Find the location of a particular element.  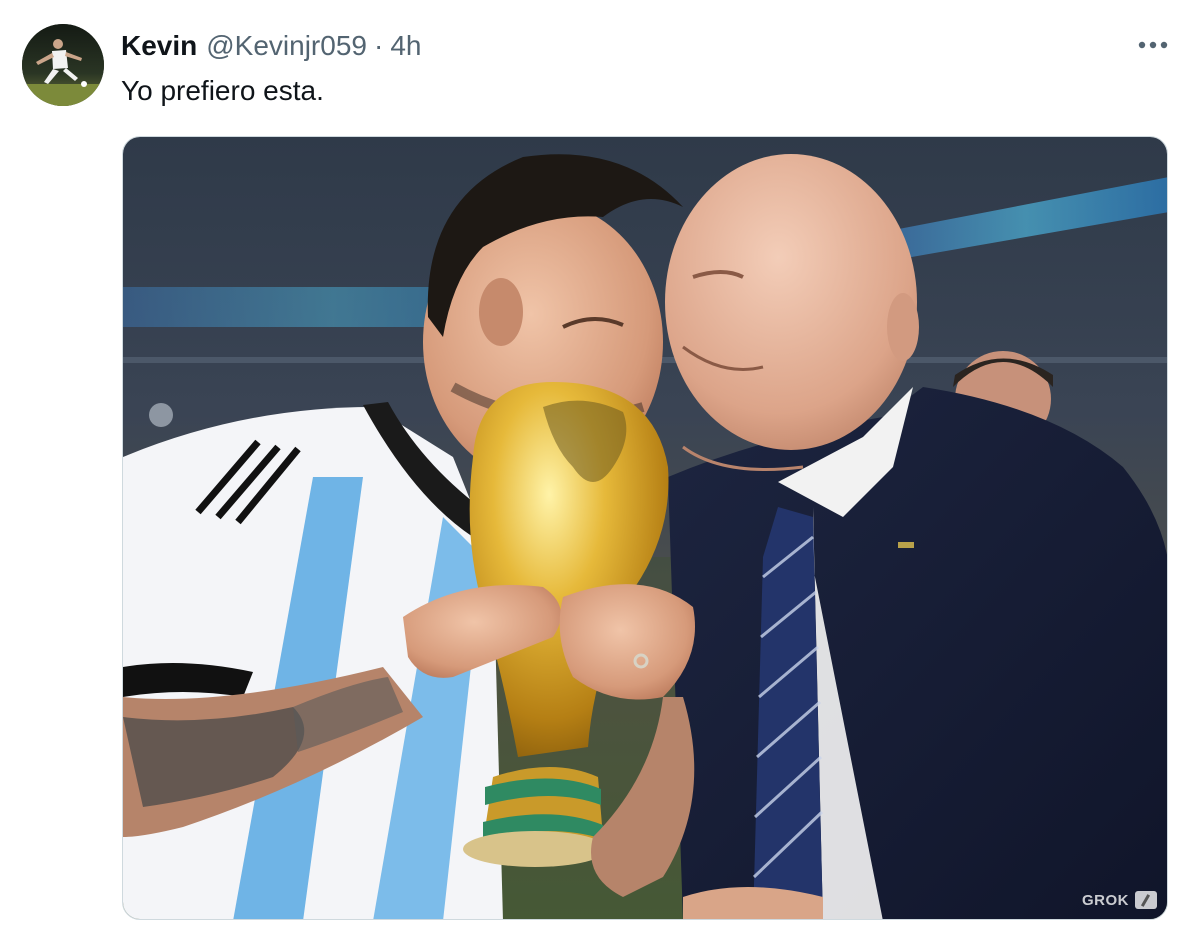

grok-logo-icon is located at coordinates (1146, 900).